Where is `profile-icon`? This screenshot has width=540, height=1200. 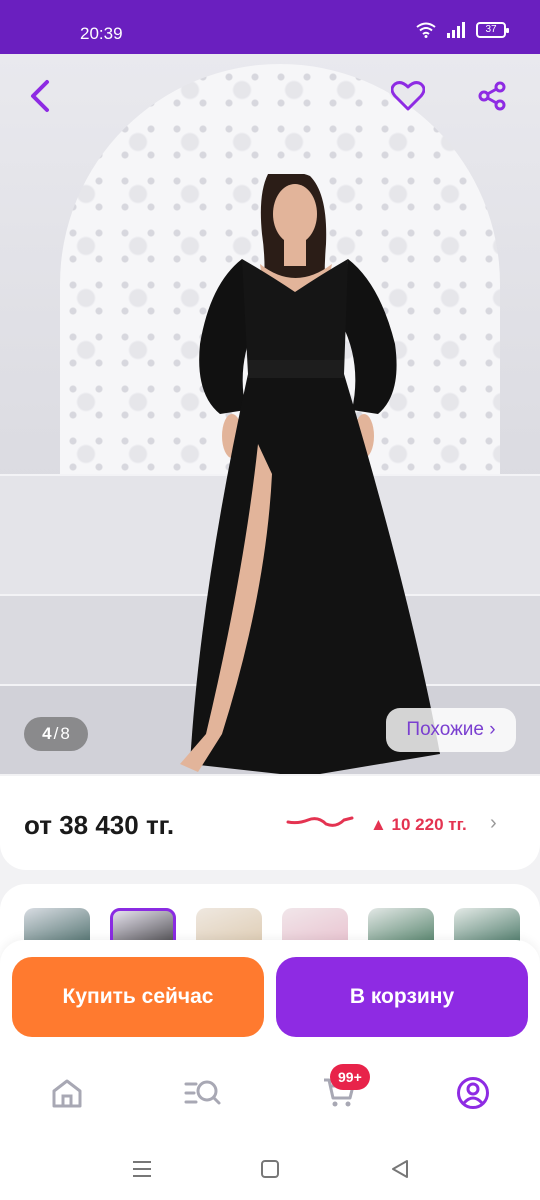
profile-icon is located at coordinates (473, 1093).